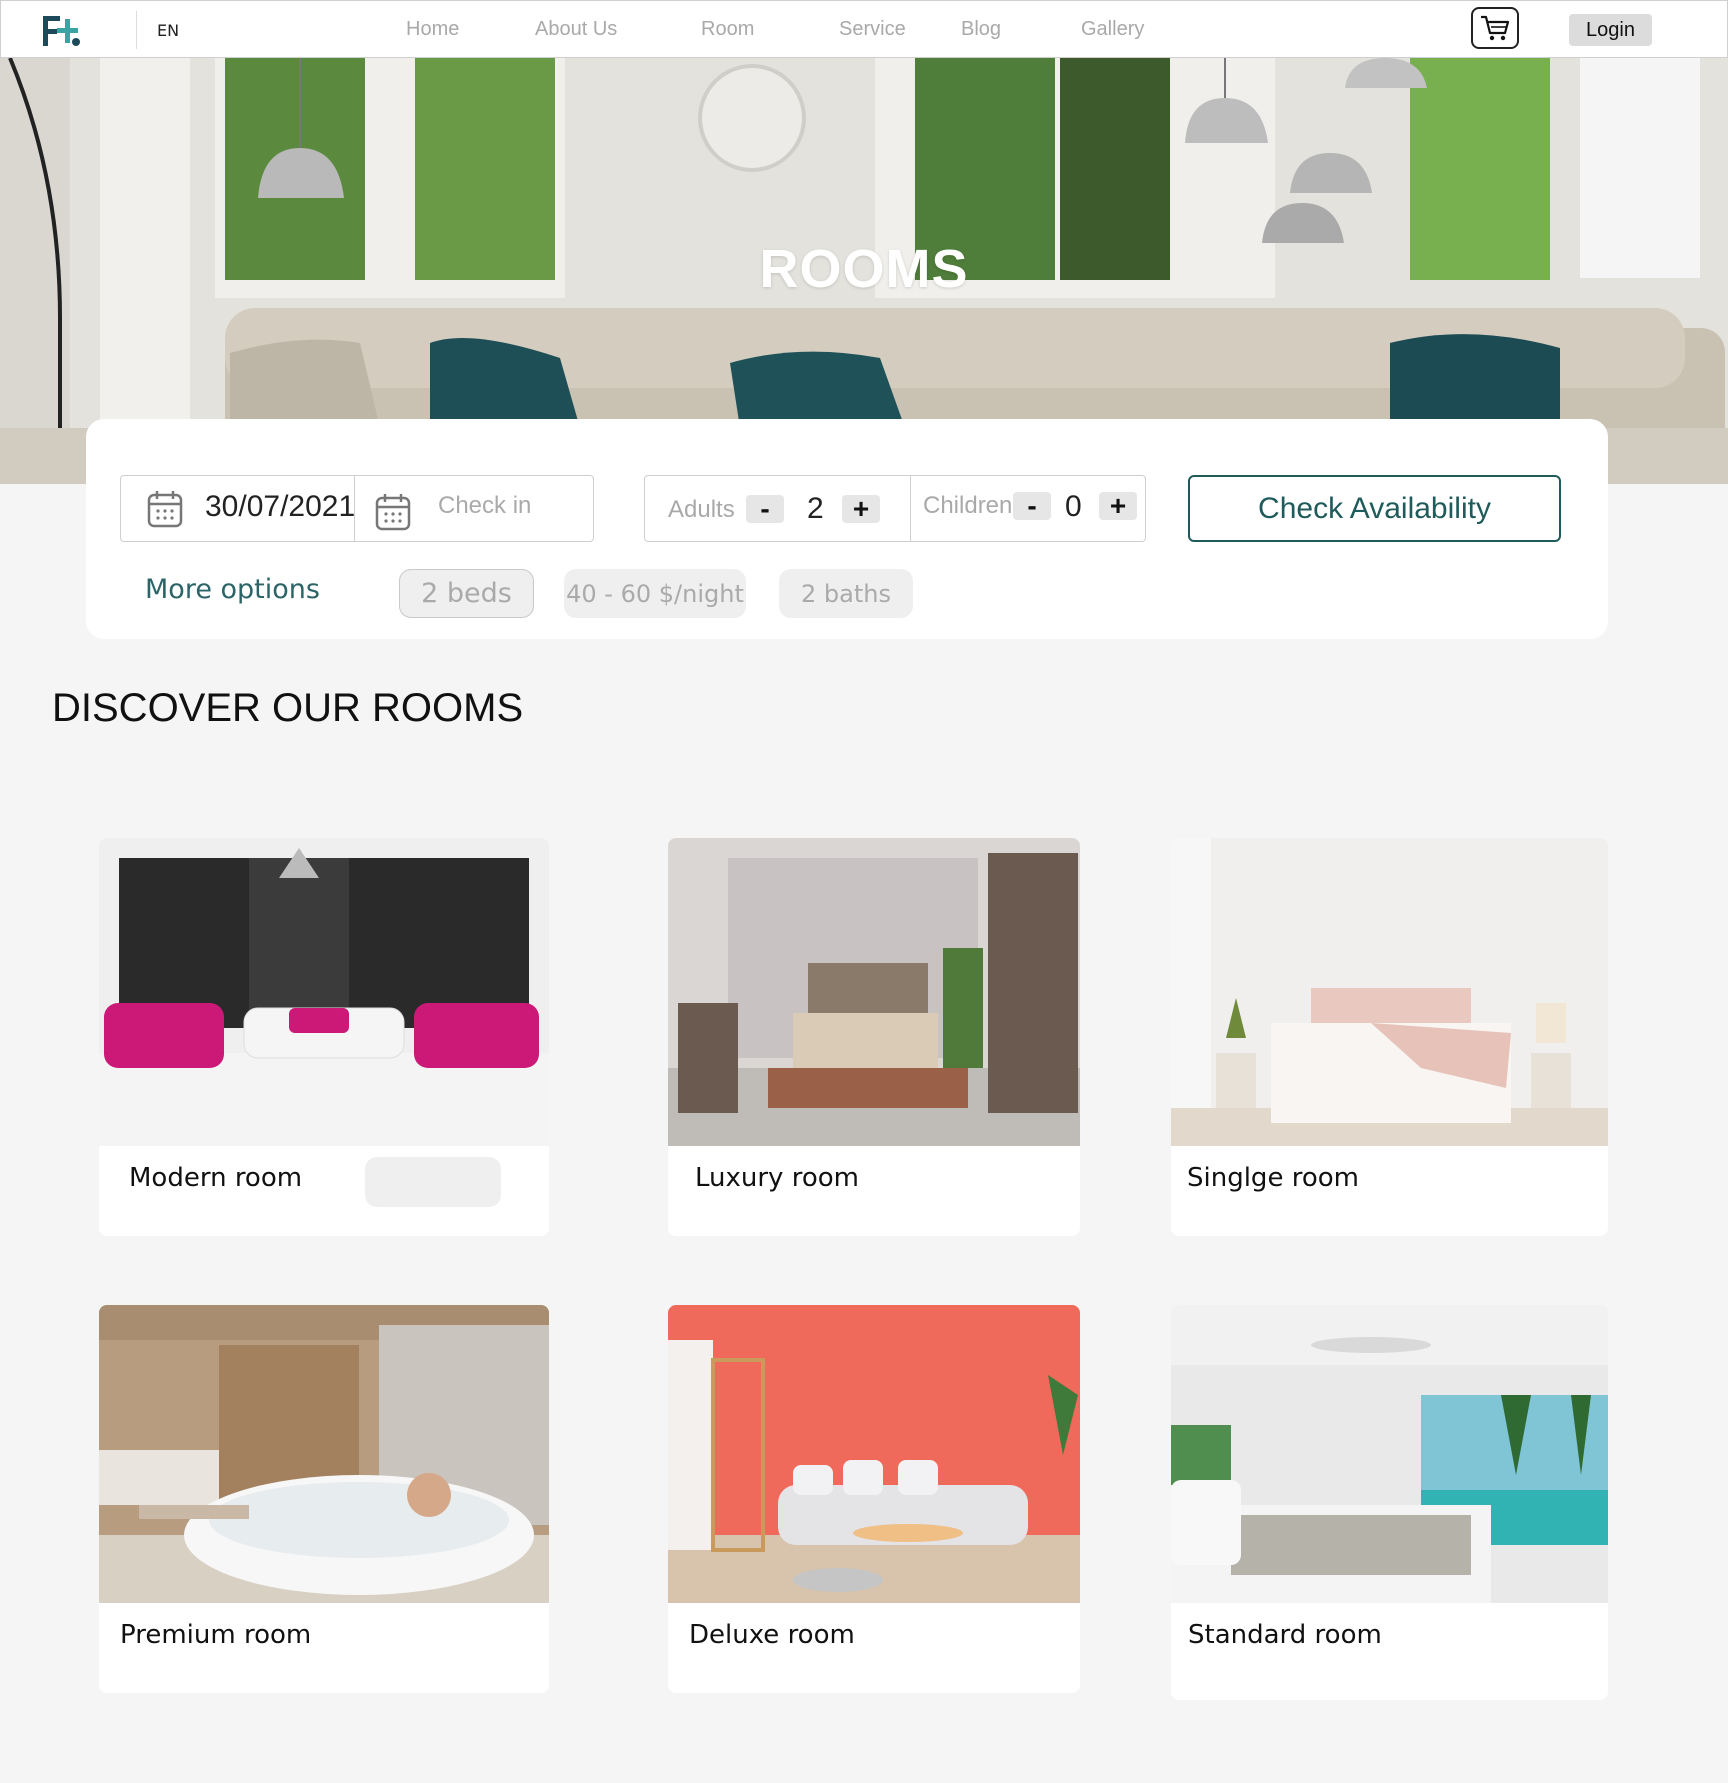 The image size is (1728, 1783). I want to click on nav-home: Home, so click(432, 29).